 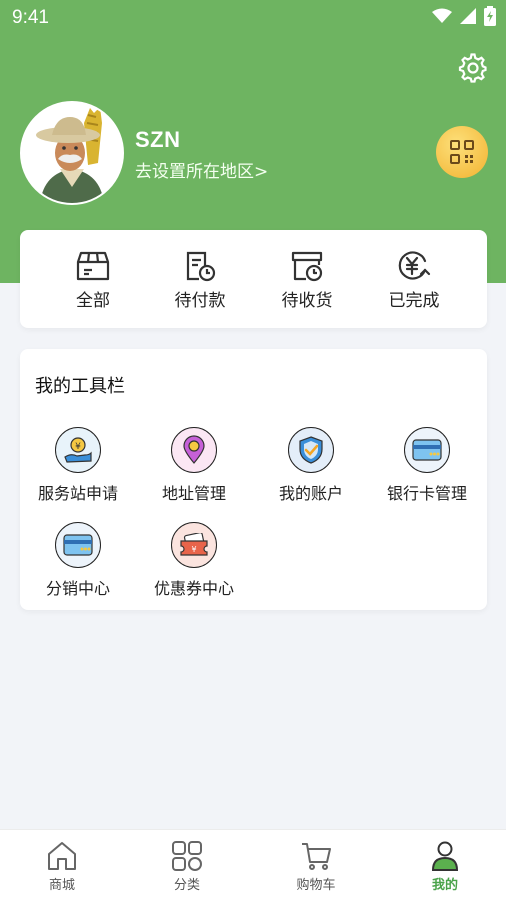 What do you see at coordinates (77, 588) in the screenshot?
I see `tool-distribution-center-label: 分销中心` at bounding box center [77, 588].